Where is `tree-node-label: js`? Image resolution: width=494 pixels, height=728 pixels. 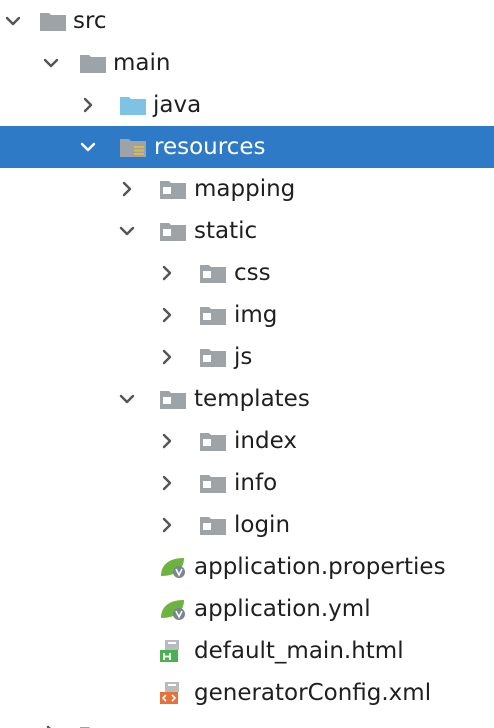 tree-node-label: js is located at coordinates (243, 357).